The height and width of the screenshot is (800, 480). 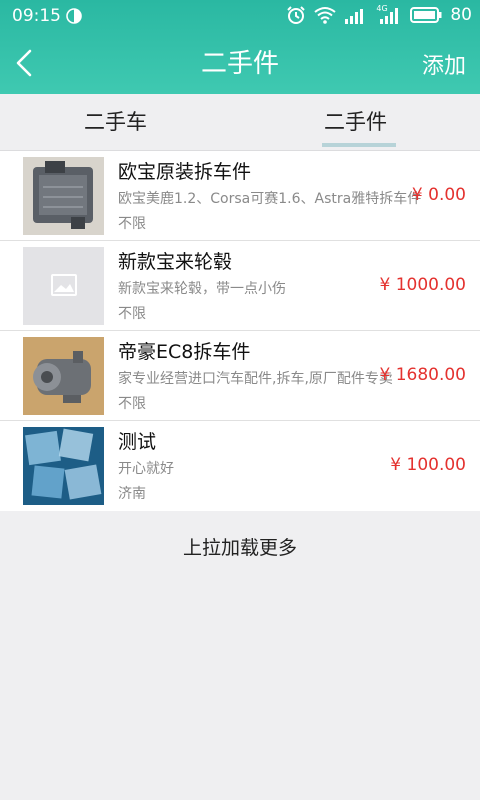 I want to click on item-name: 欧宝原装拆车件, so click(x=185, y=172).